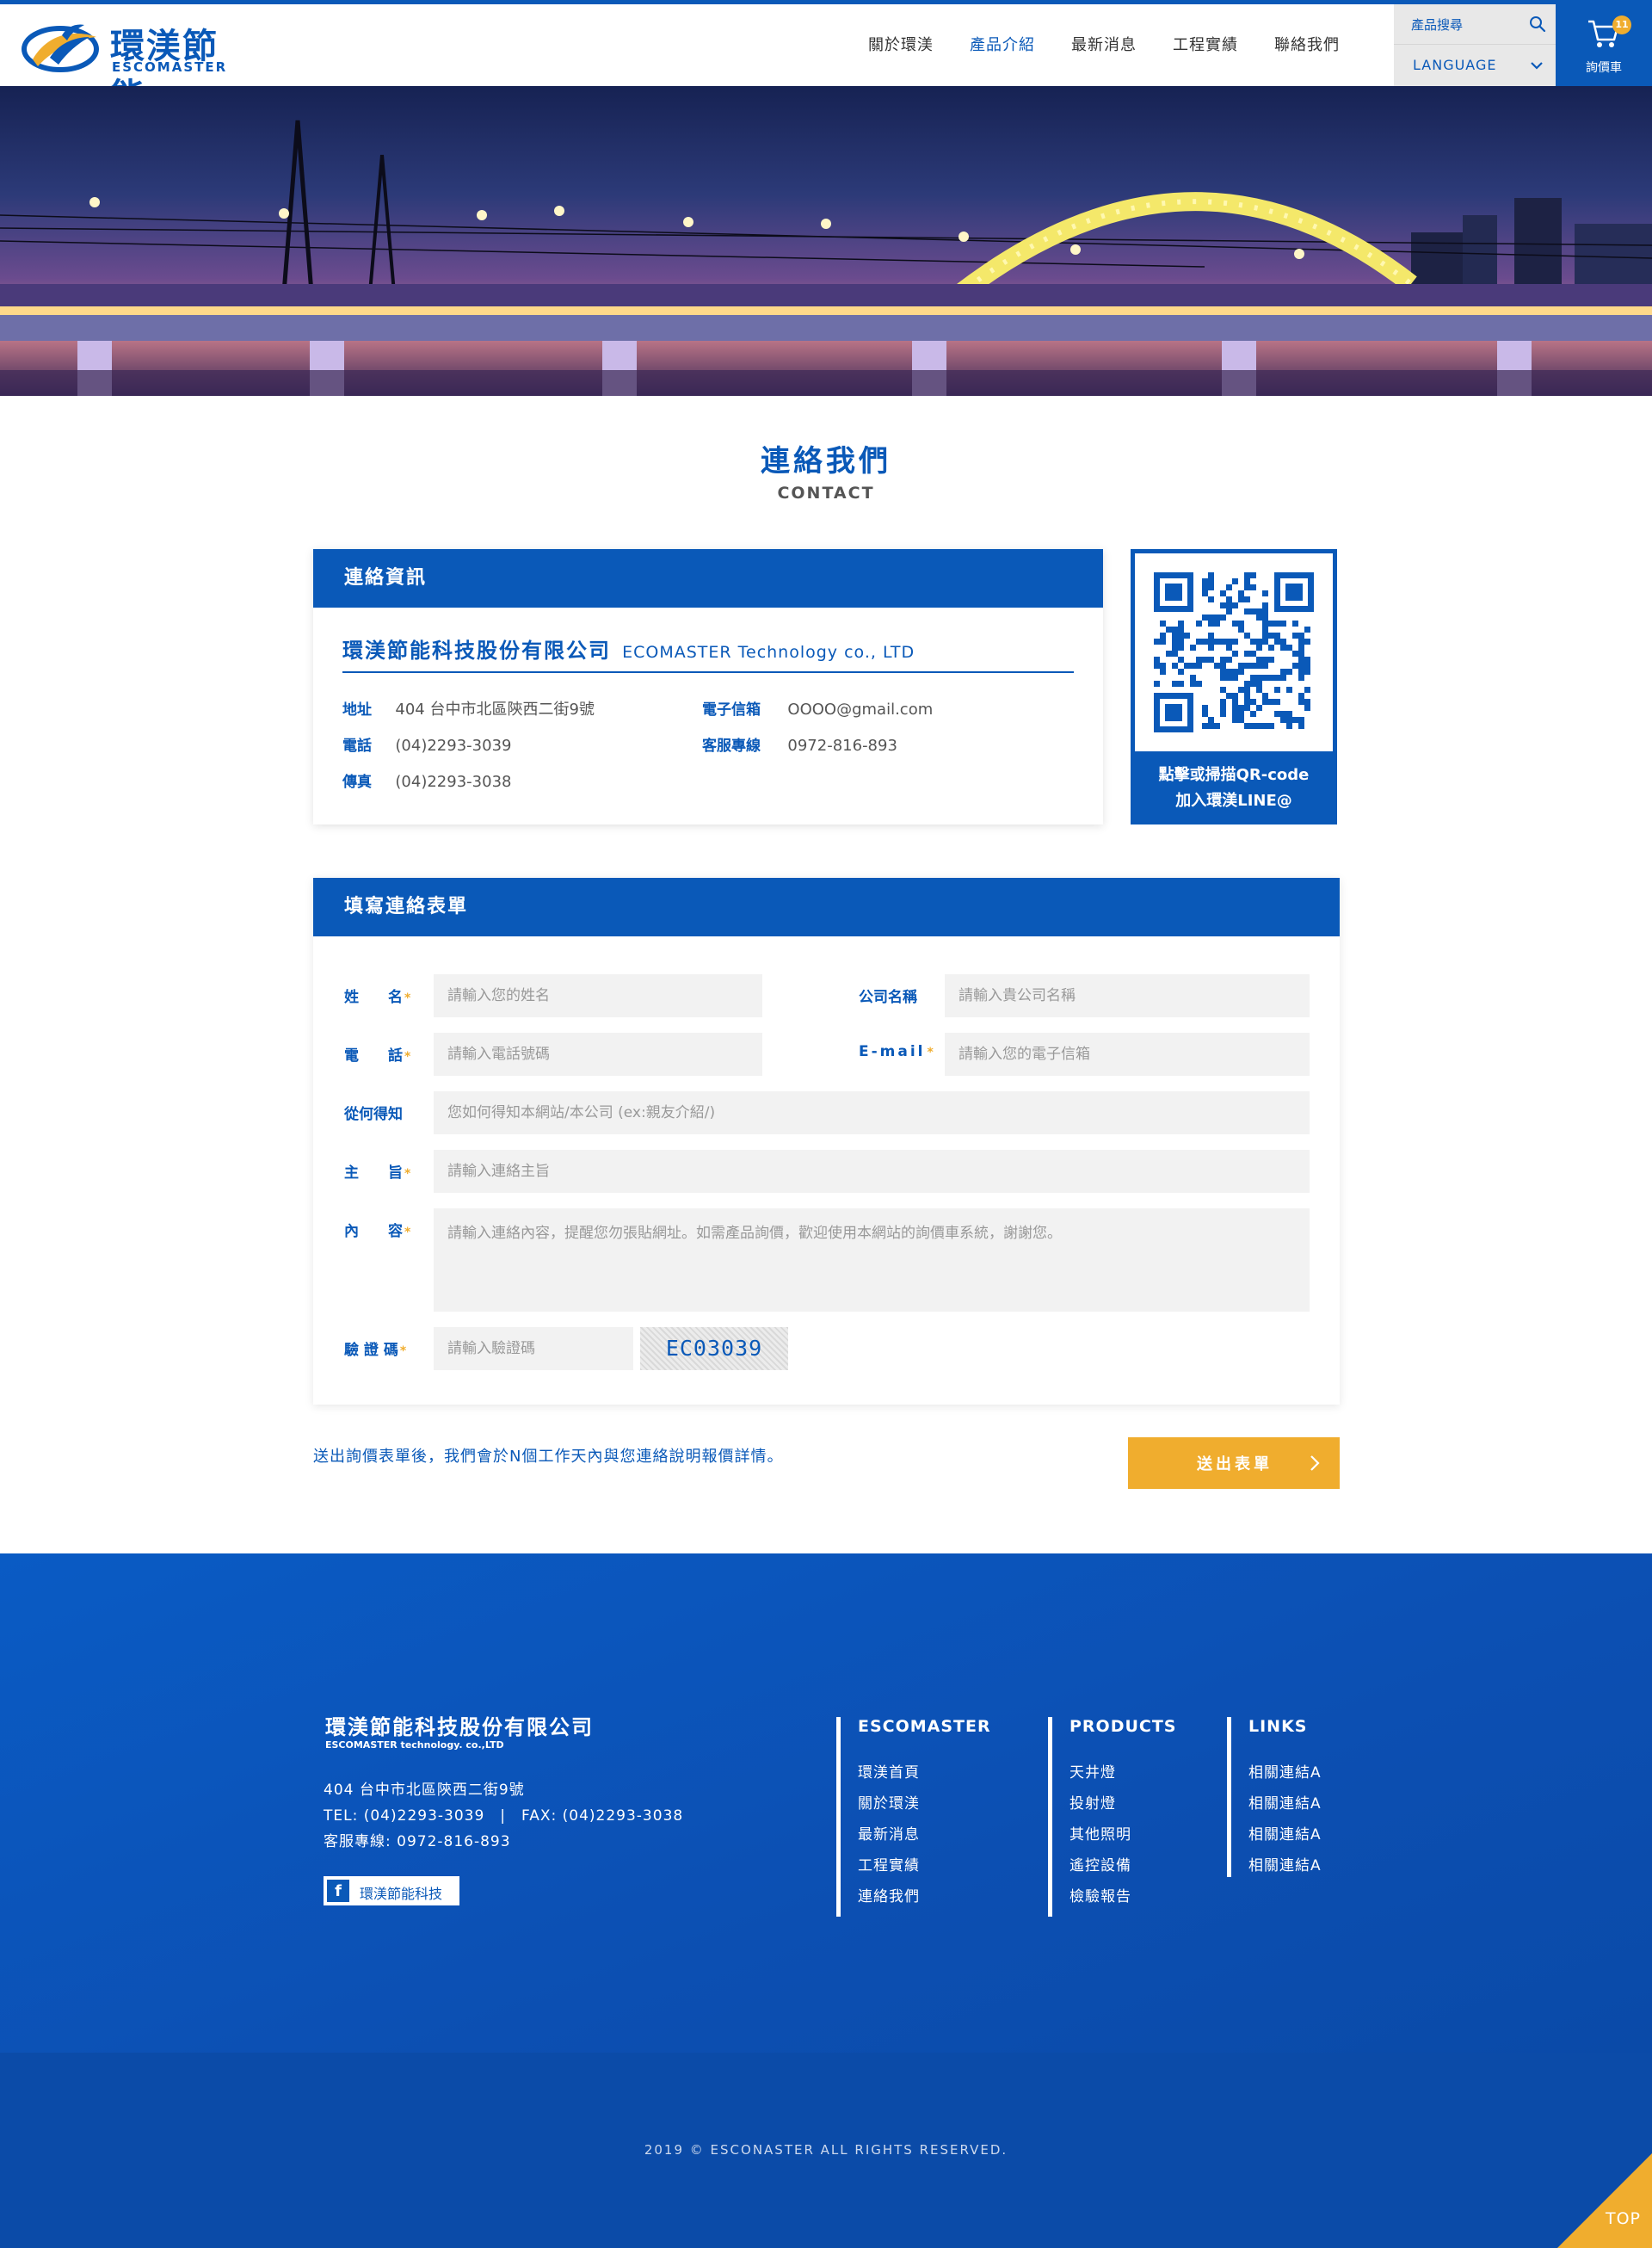 This screenshot has width=1652, height=2248. Describe the element at coordinates (357, 782) in the screenshot. I see `fax-label: 傳真` at that location.